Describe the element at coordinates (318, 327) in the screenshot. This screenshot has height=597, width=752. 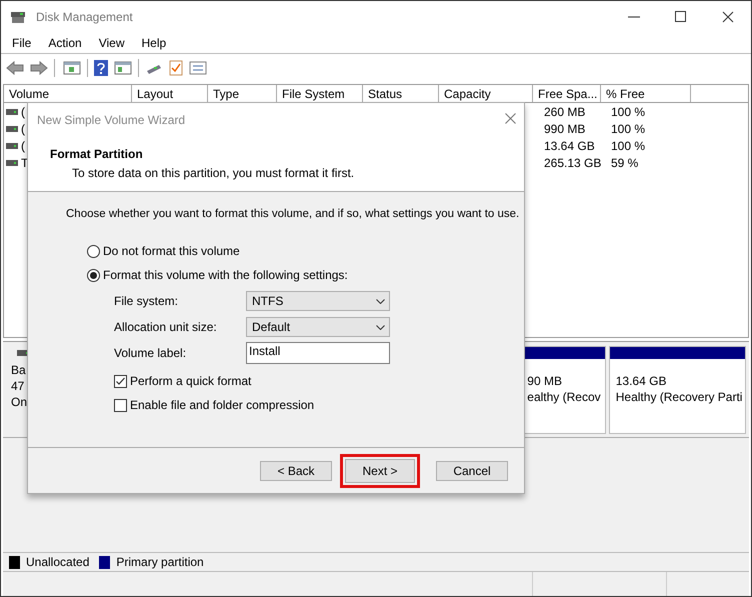
I see `dropdown: Default` at that location.